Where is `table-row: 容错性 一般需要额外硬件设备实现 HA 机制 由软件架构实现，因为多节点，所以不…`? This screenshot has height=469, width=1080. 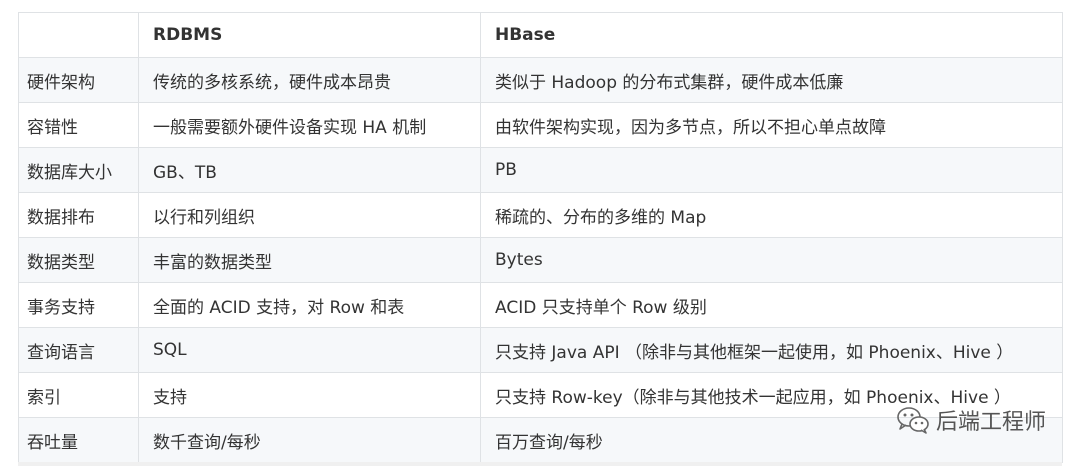 table-row: 容错性 一般需要额外硬件设备实现 HA 机制 由软件架构实现，因为多节点，所以不… is located at coordinates (540, 125).